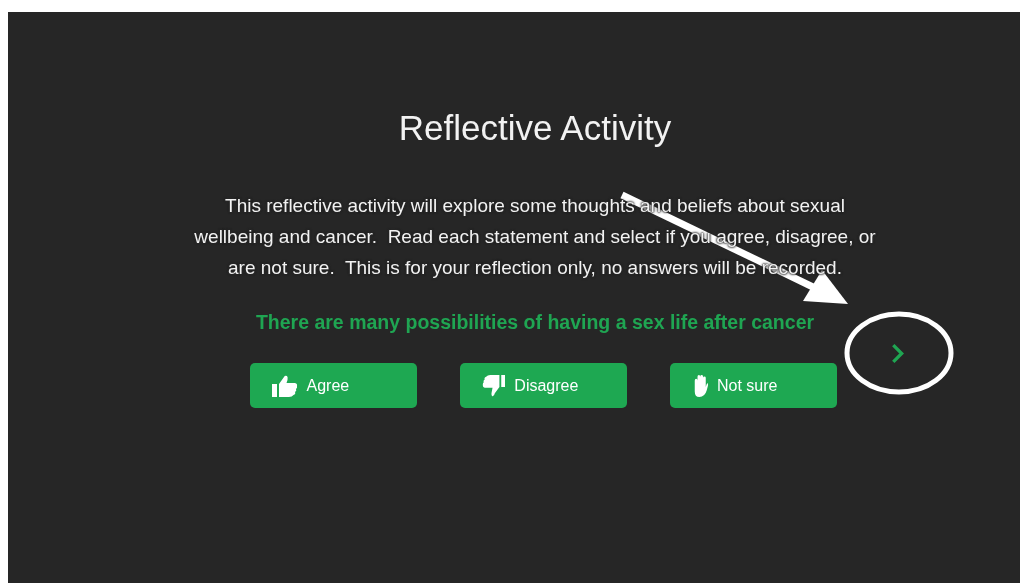  What do you see at coordinates (897, 353) in the screenshot?
I see `chevron-right-icon` at bounding box center [897, 353].